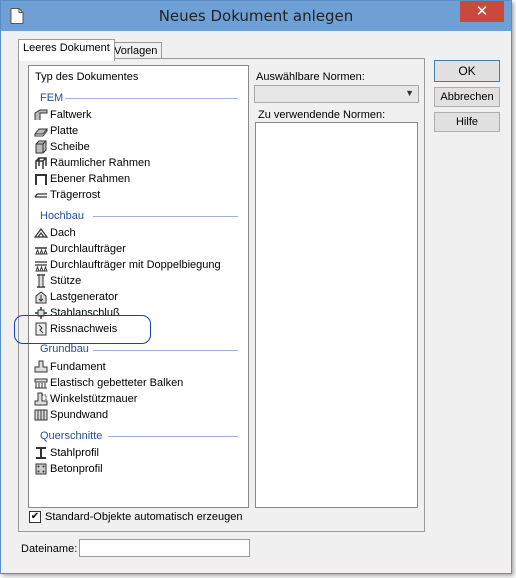 Image resolution: width=516 pixels, height=578 pixels. Describe the element at coordinates (88, 249) in the screenshot. I see `item-label: Durchlaufträger` at that location.